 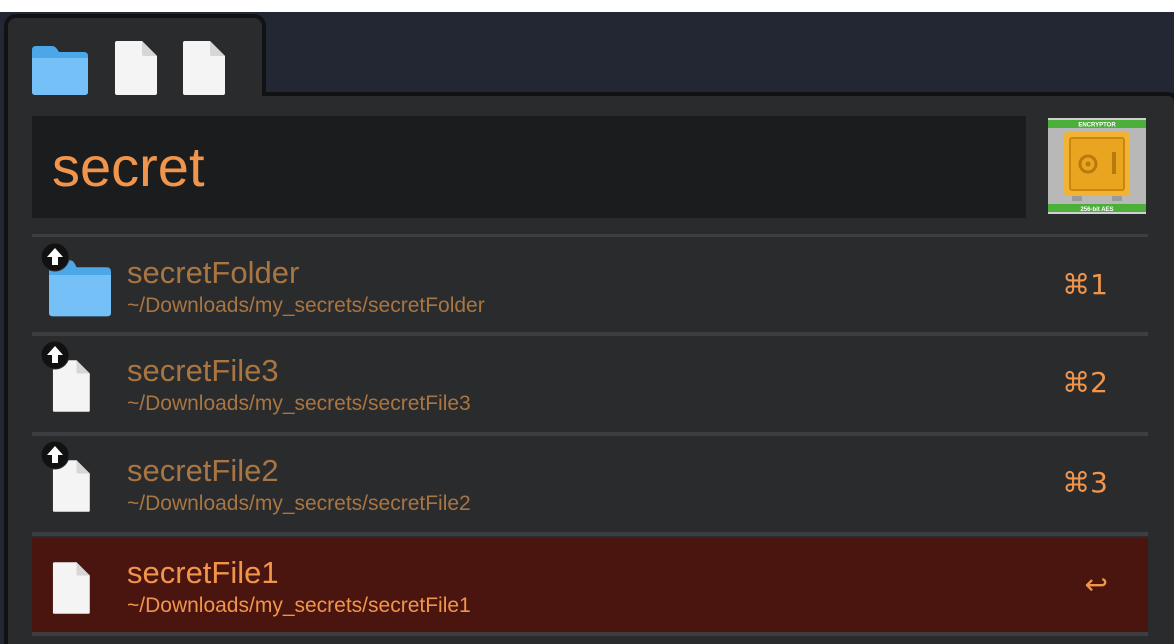 What do you see at coordinates (529, 167) in the screenshot?
I see `search-input` at bounding box center [529, 167].